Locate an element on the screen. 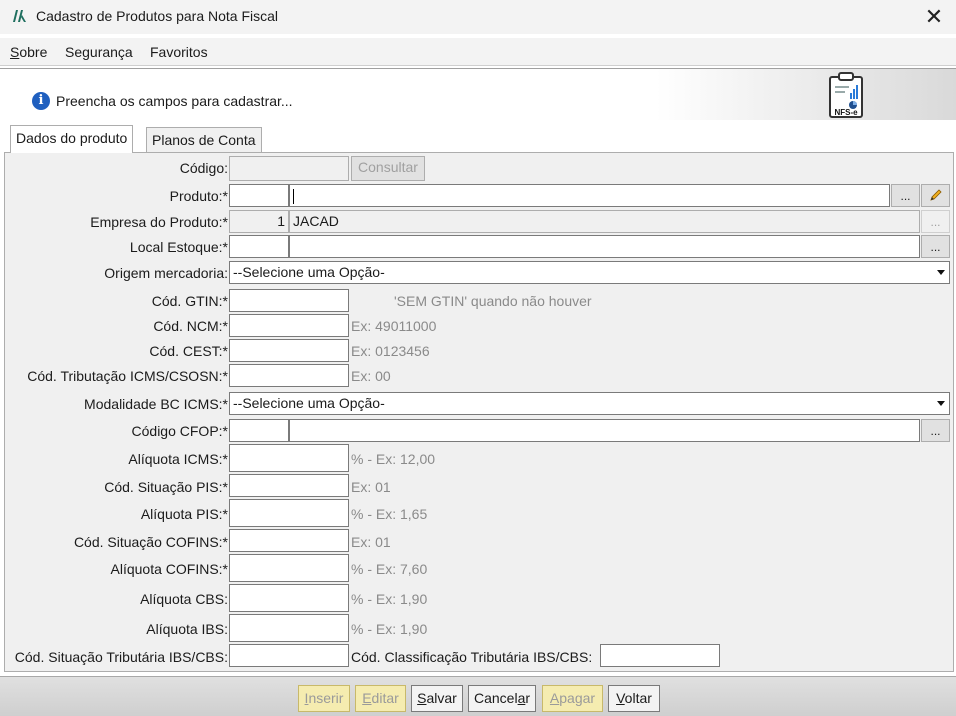 Image resolution: width=956 pixels, height=716 pixels. gtin-label: Cód. GTIN:* is located at coordinates (189, 301).